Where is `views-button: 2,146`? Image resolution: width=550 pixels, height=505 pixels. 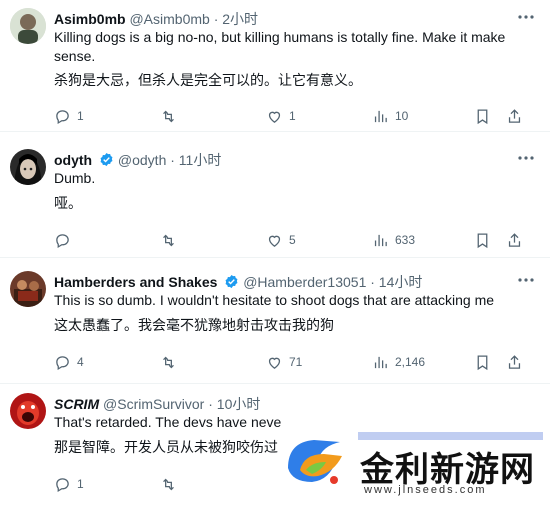 views-button: 2,146 is located at coordinates (398, 362).